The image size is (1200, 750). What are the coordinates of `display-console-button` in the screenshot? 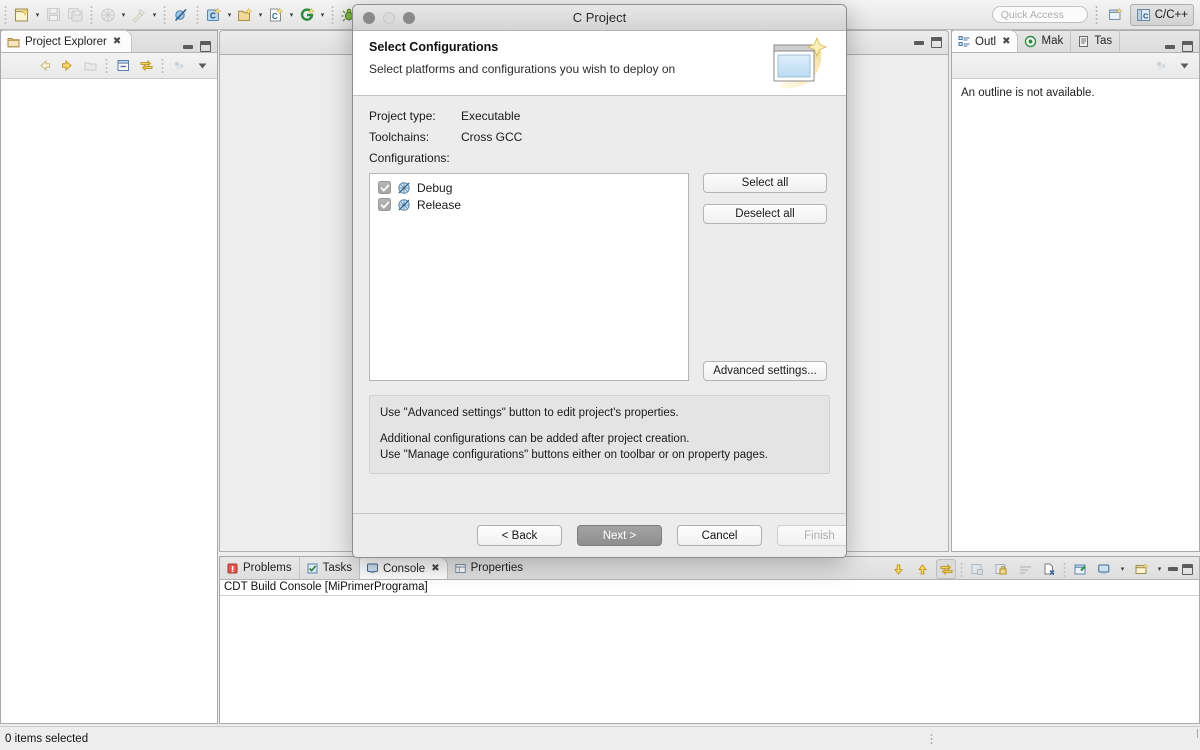 It's located at (1104, 569).